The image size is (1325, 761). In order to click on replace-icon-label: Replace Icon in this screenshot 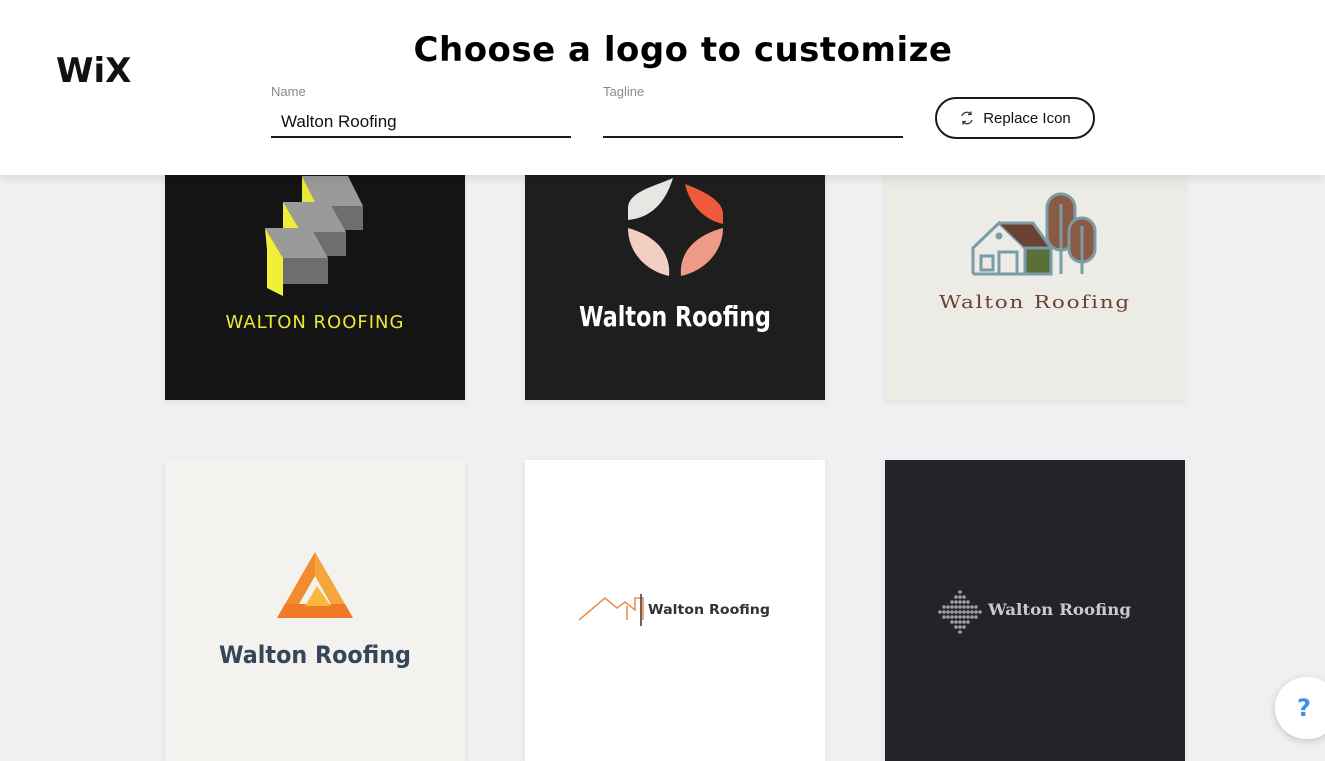, I will do `click(1027, 118)`.